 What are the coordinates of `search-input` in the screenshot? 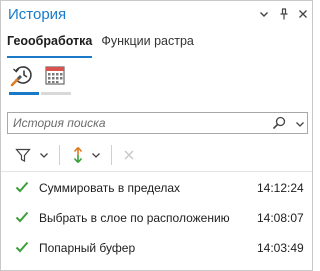 It's located at (138, 123).